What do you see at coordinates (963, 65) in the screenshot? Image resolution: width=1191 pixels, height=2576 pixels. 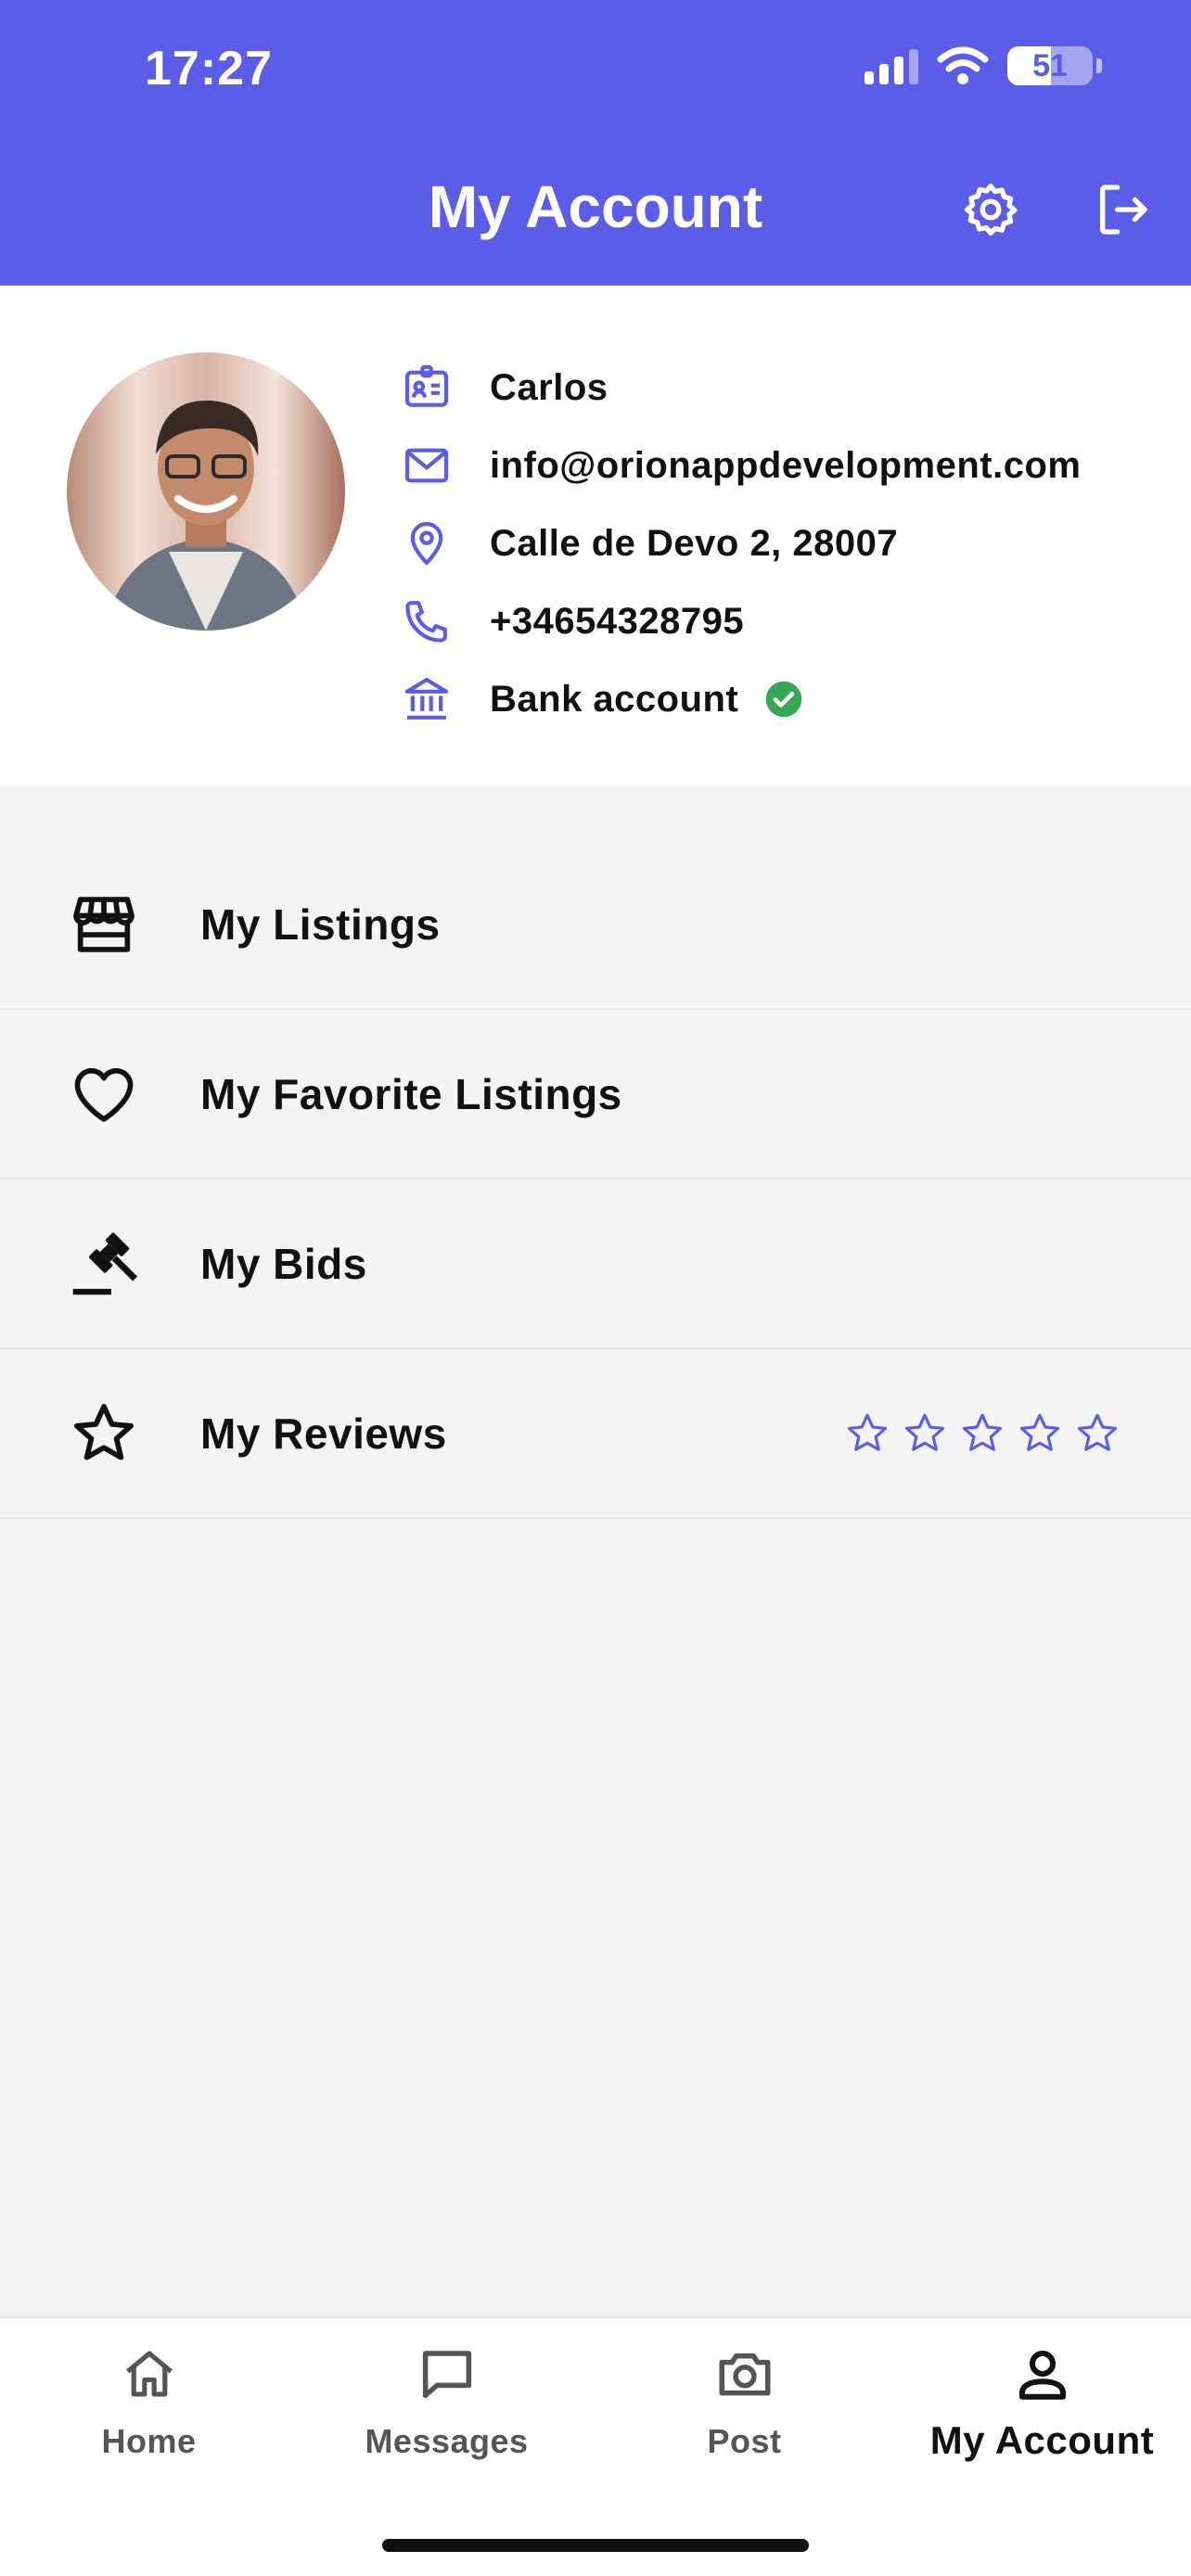 I see `wifi-icon` at bounding box center [963, 65].